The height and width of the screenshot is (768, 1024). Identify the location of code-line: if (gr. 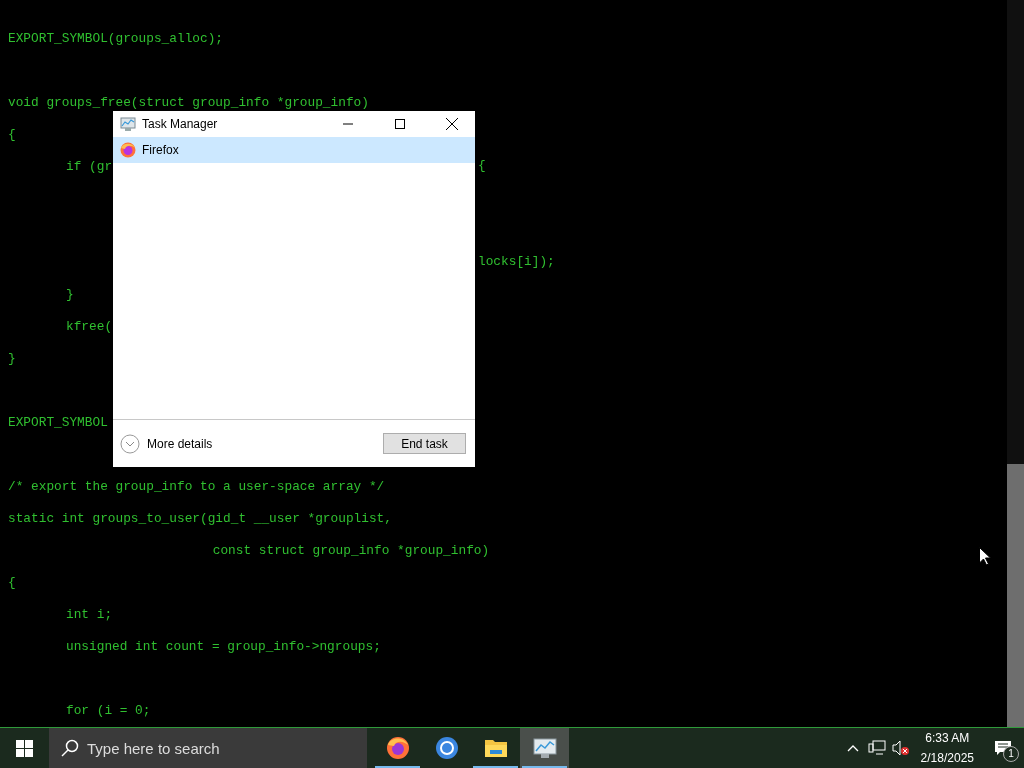
(89, 166).